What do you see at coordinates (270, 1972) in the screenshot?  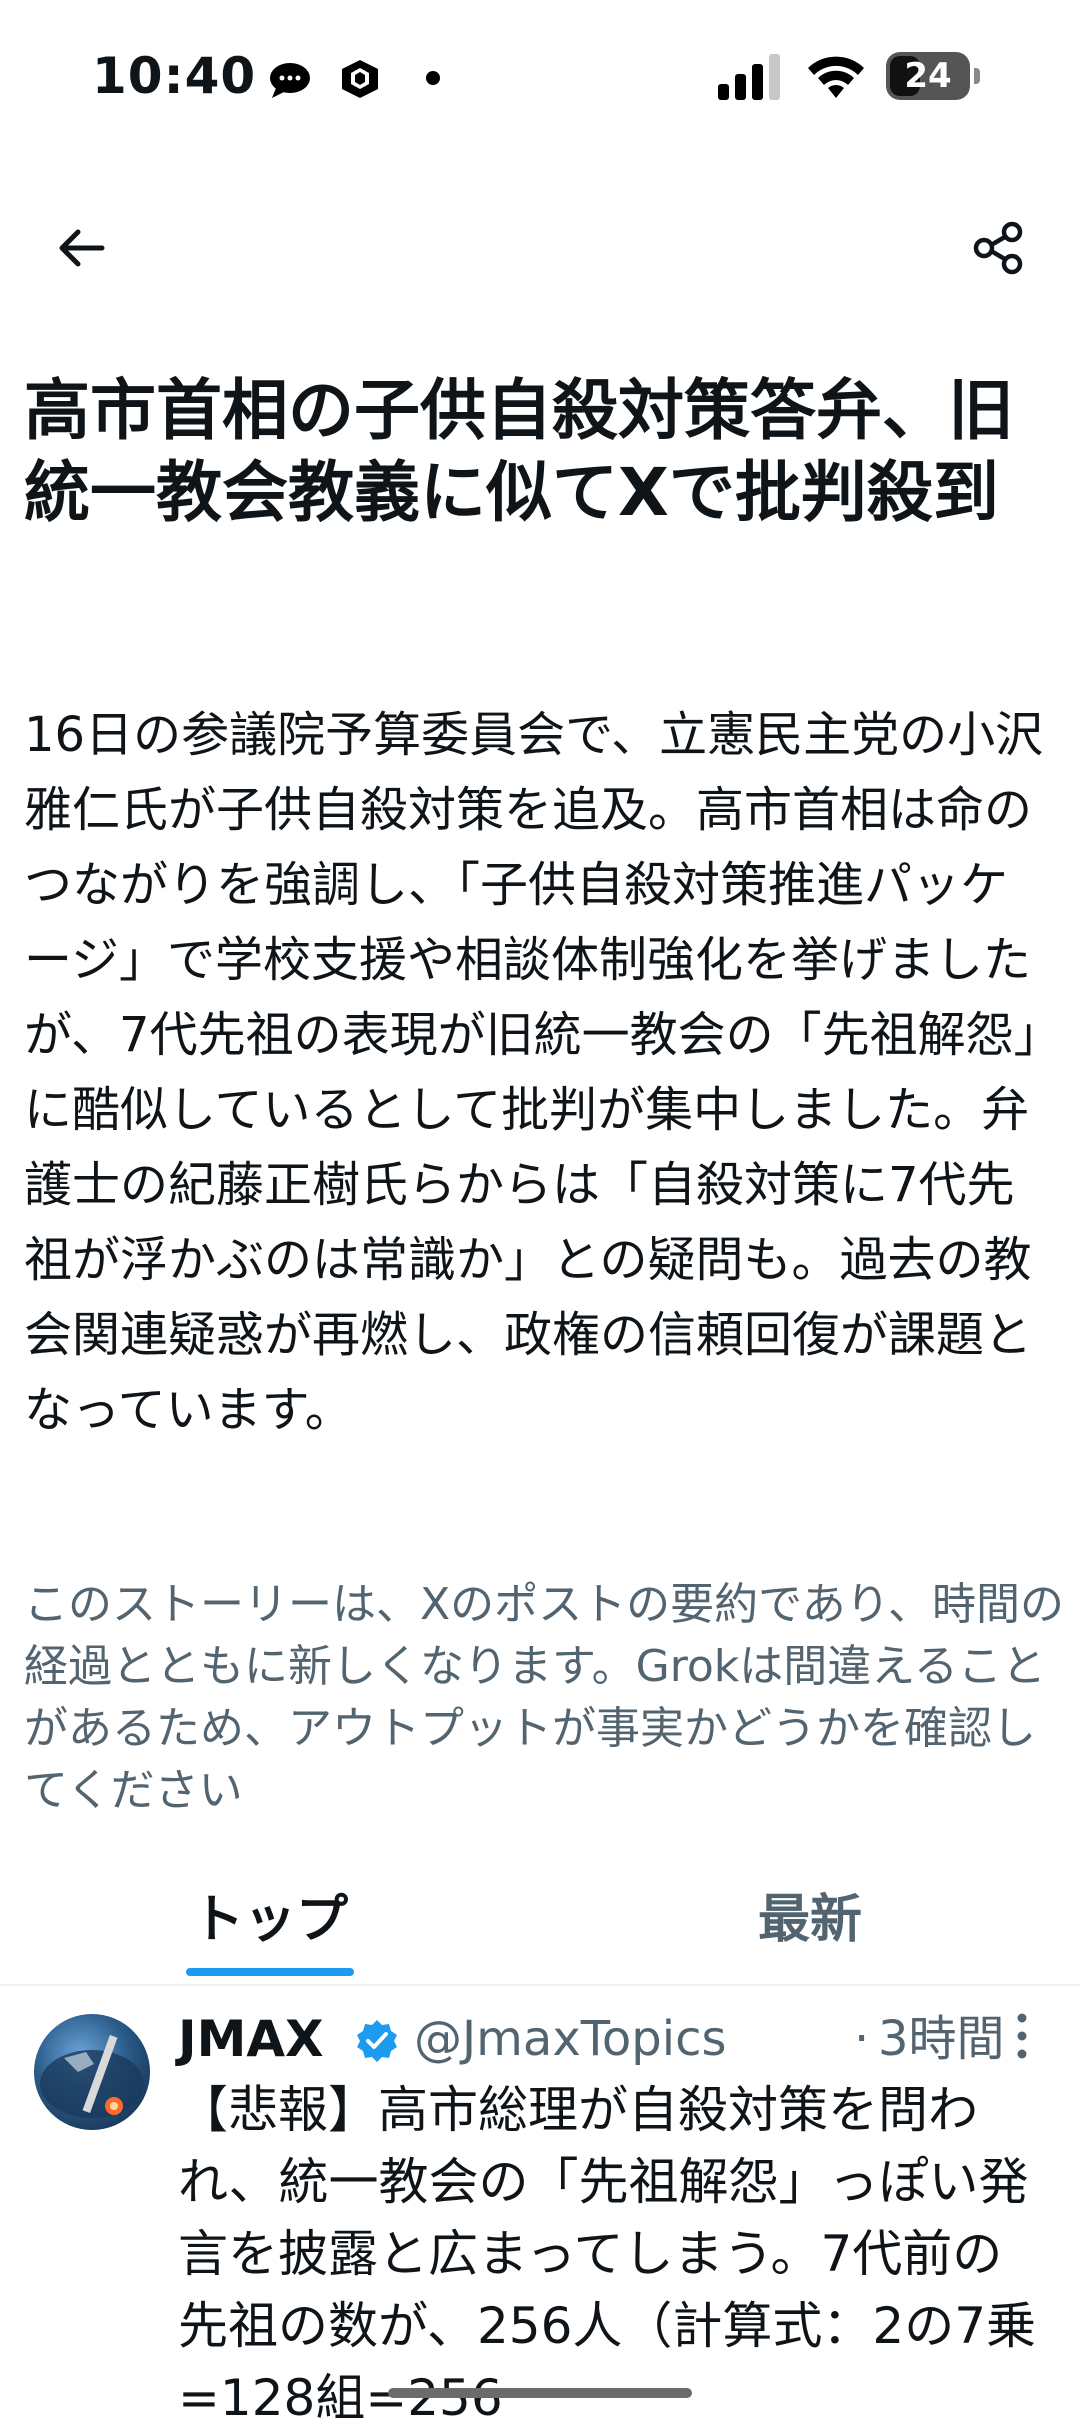 I see `active-tab-indicator` at bounding box center [270, 1972].